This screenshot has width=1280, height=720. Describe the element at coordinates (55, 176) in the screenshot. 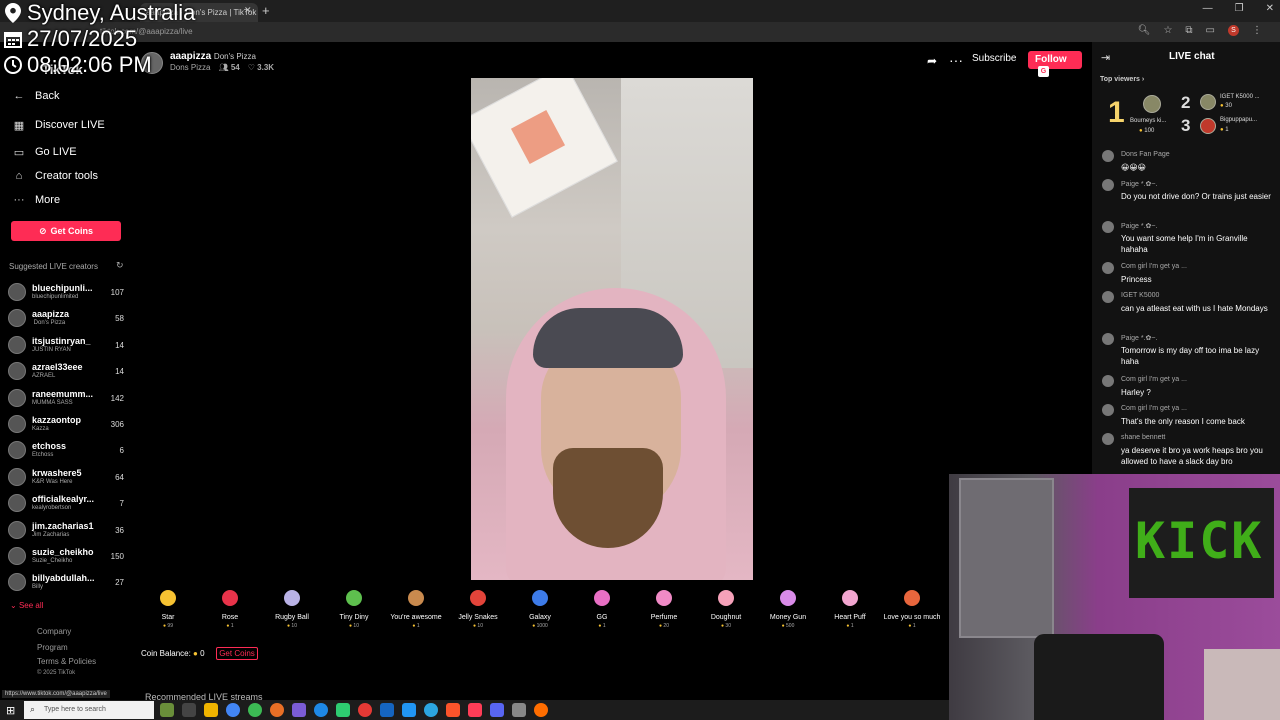

I see `nav-creator-tools: ⌂ Creator tools` at that location.